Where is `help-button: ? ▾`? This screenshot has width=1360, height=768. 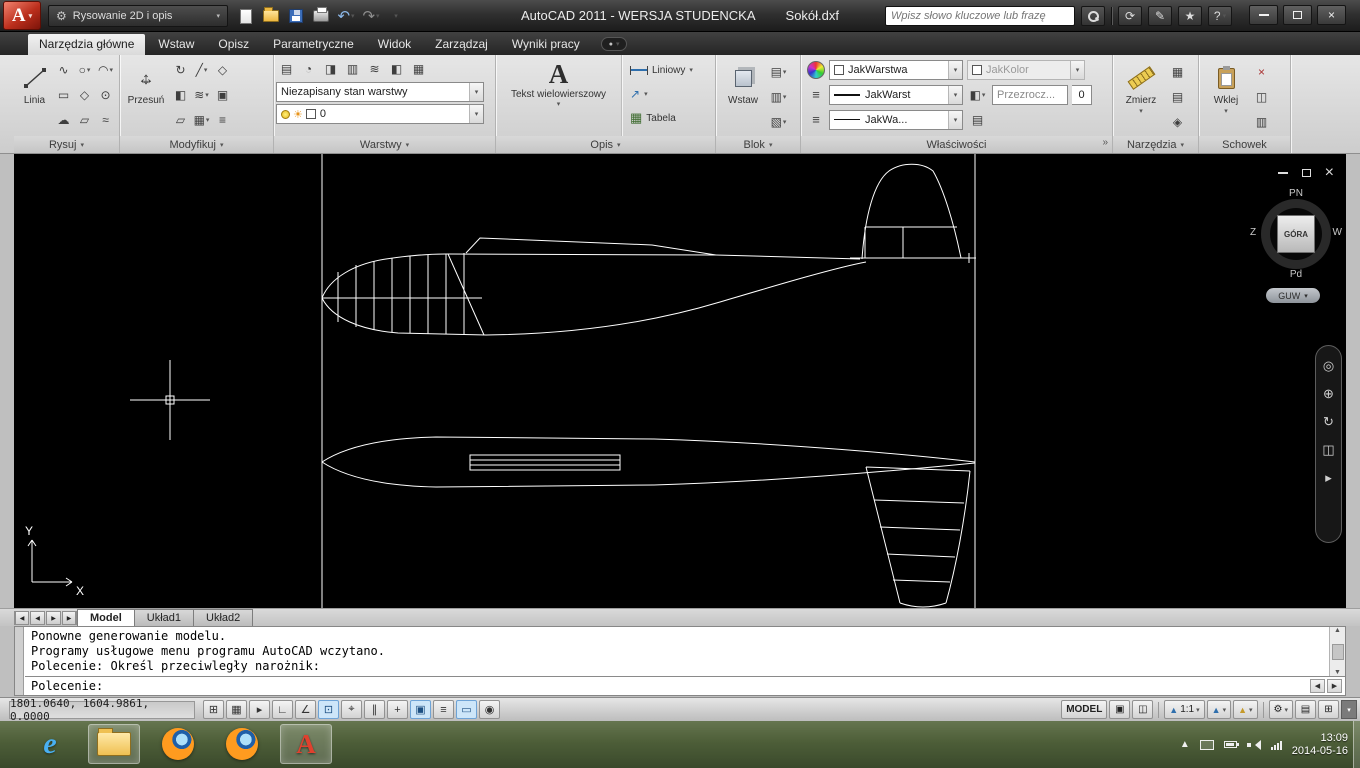
help-button: ? ▾ is located at coordinates (1220, 16).